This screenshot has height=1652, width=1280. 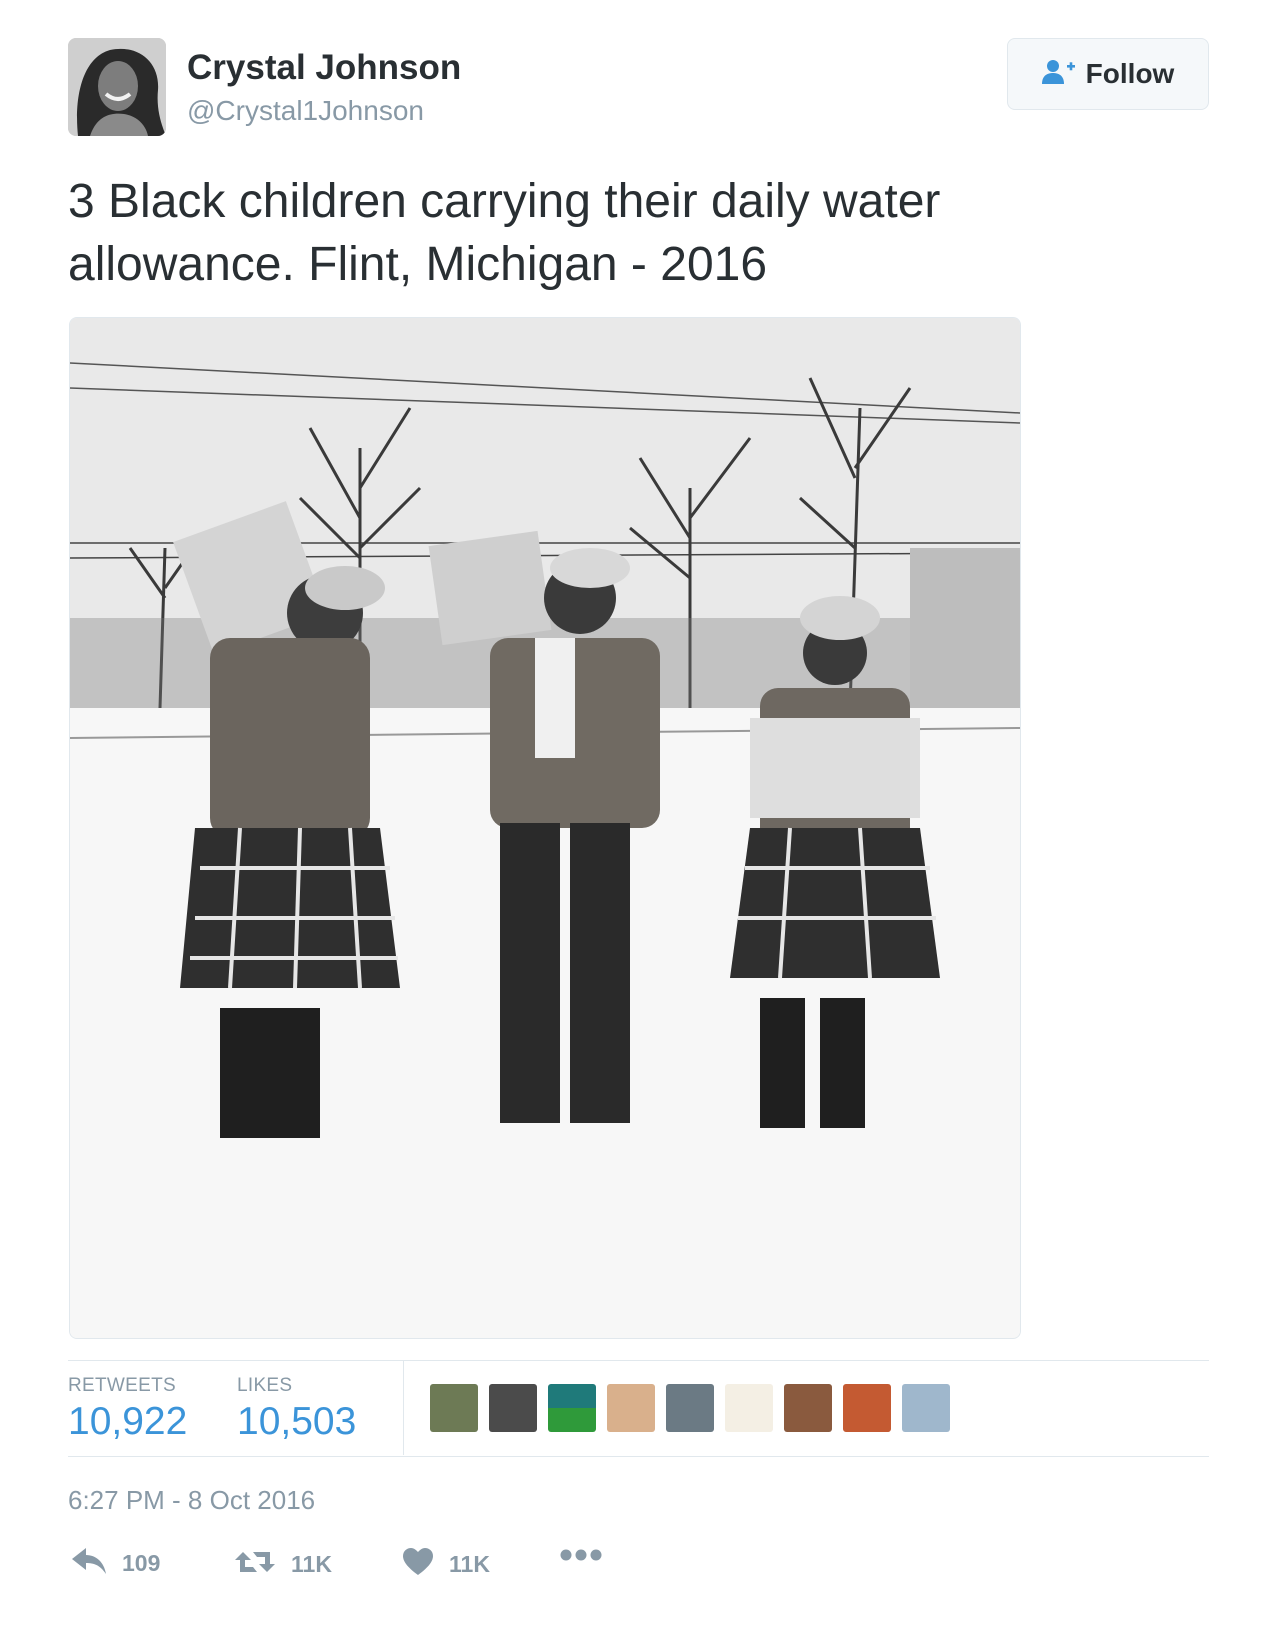 I want to click on retweet-count: 11K, so click(x=311, y=1564).